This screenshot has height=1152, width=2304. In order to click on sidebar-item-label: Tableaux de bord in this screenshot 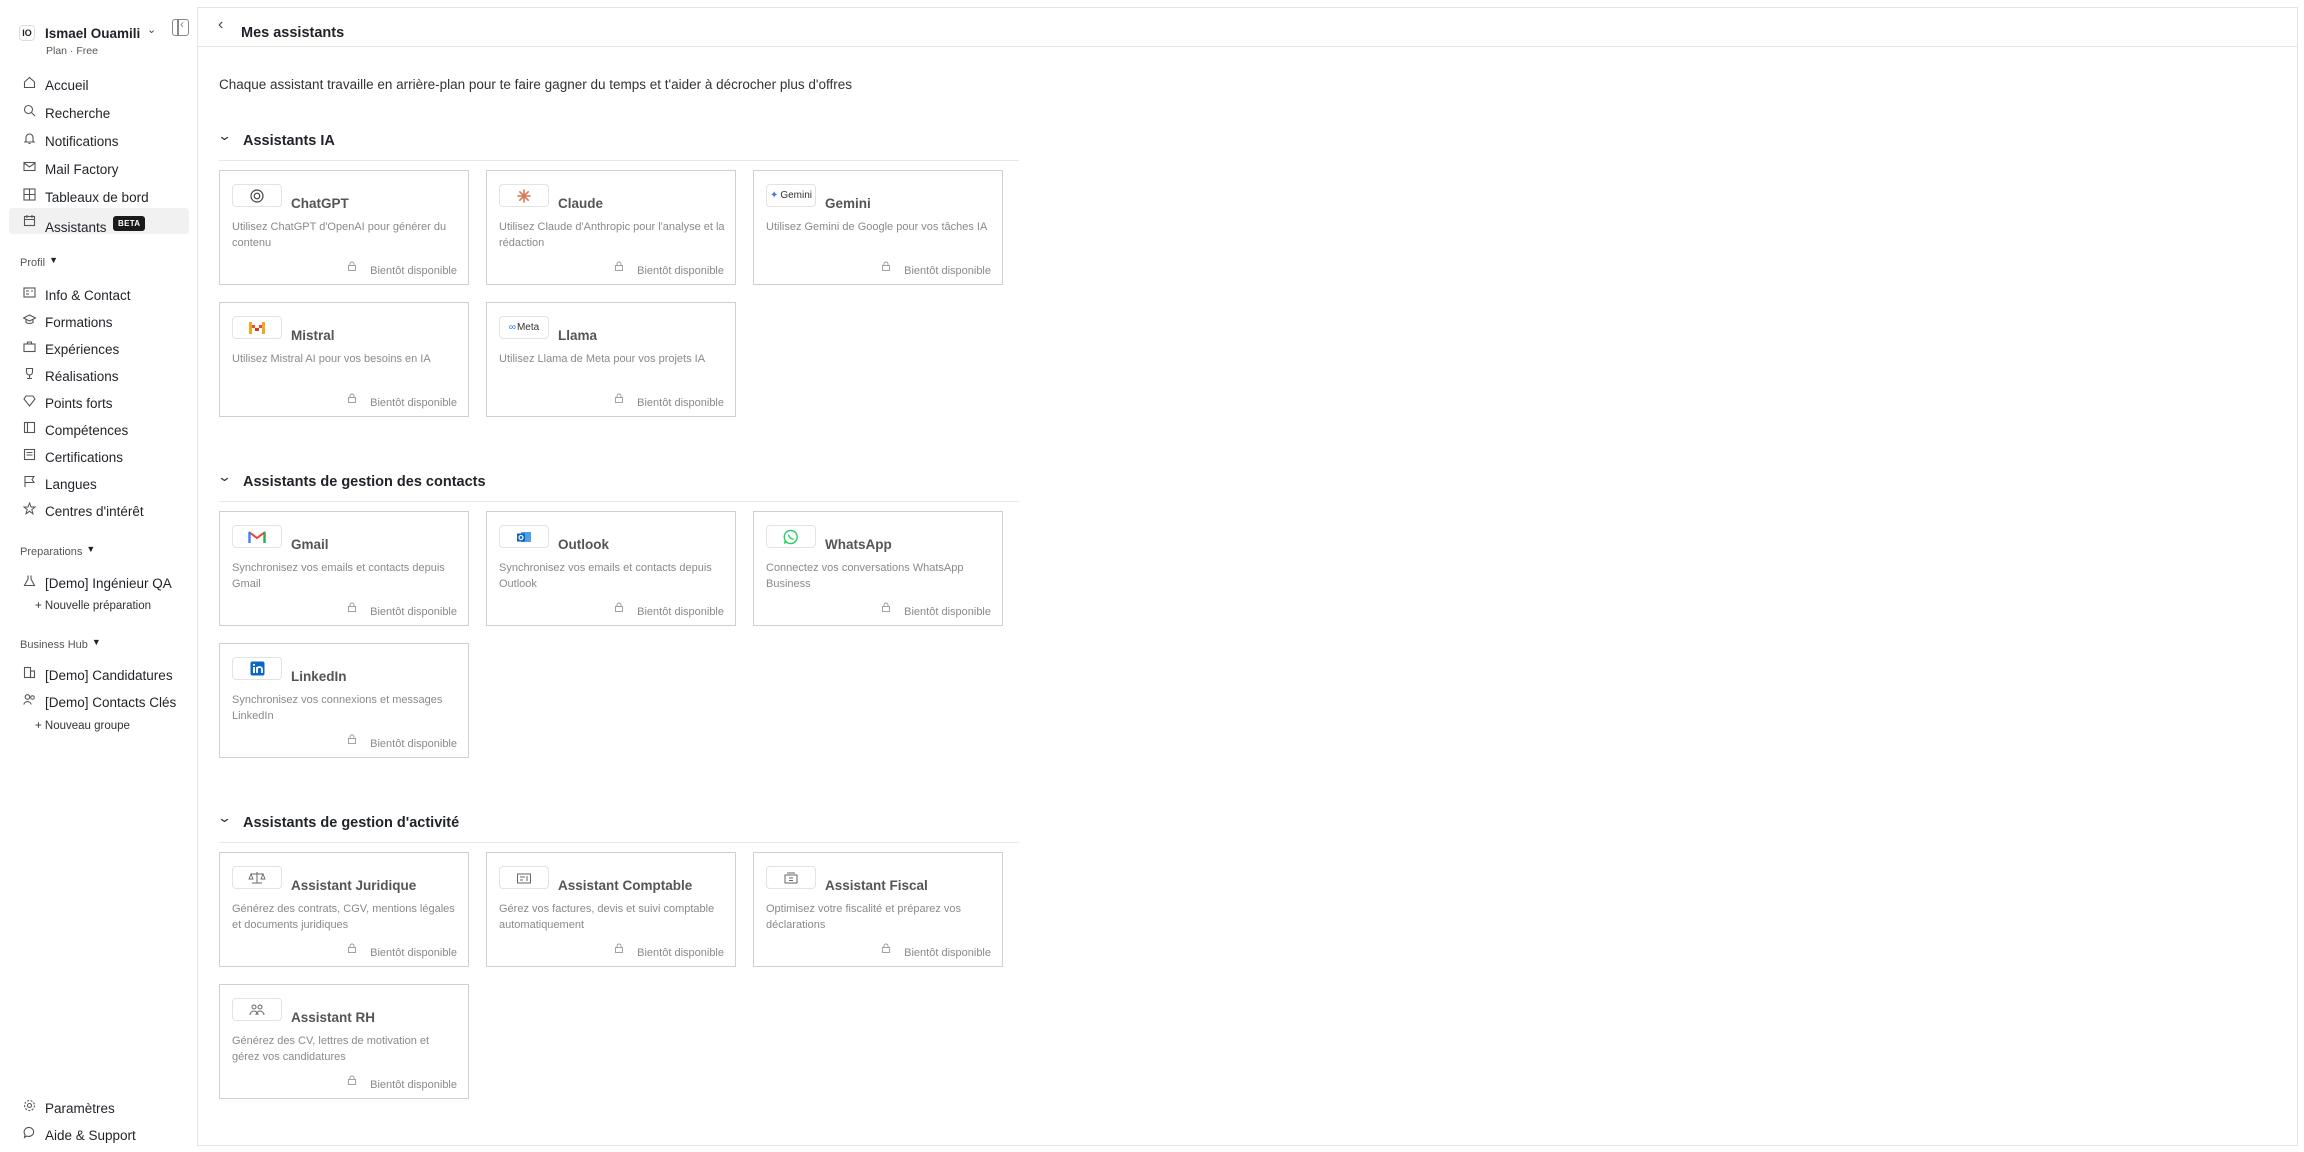, I will do `click(97, 197)`.